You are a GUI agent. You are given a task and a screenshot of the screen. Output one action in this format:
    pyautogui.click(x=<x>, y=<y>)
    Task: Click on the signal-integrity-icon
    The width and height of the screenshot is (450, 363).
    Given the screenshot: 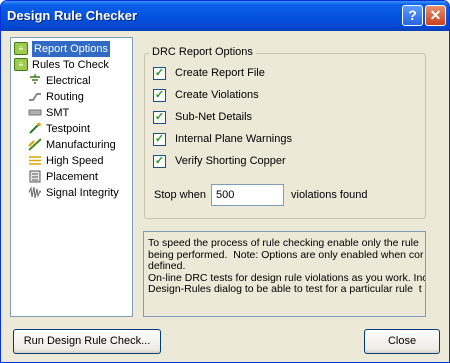 What is the action you would take?
    pyautogui.click(x=35, y=192)
    